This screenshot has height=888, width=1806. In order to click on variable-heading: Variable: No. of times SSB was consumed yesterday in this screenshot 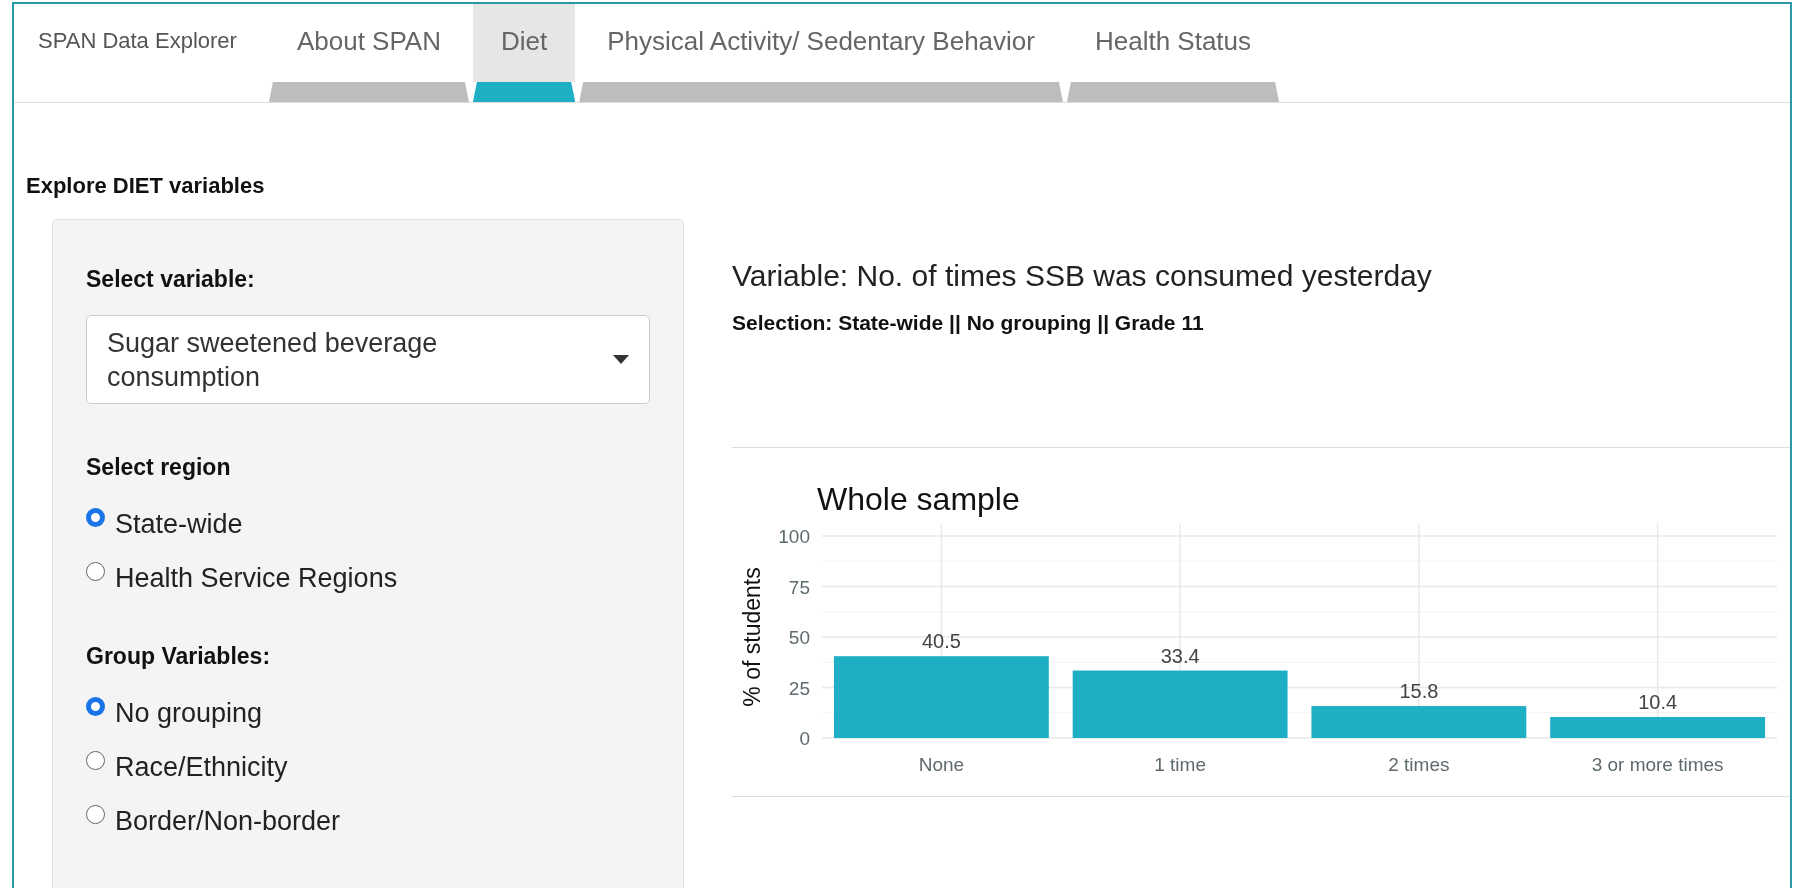, I will do `click(1082, 276)`.